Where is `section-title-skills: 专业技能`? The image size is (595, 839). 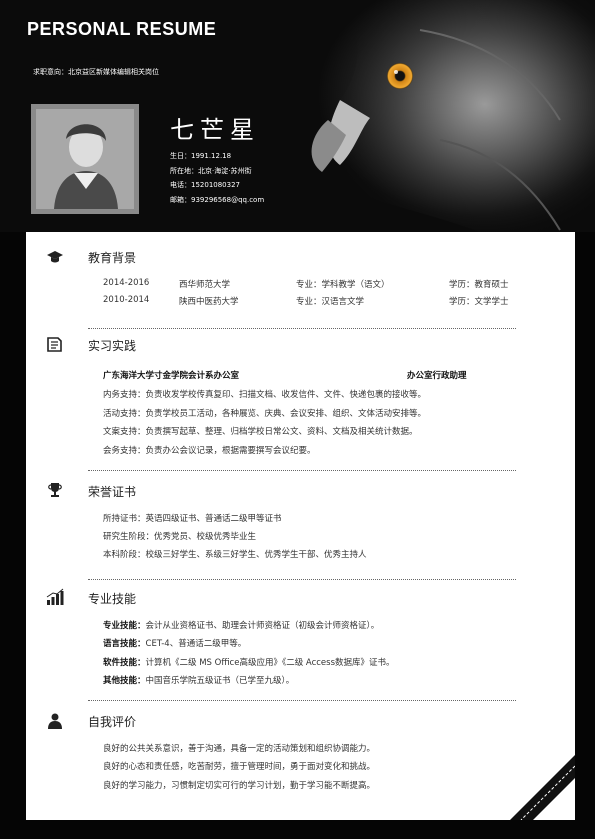 section-title-skills: 专业技能 is located at coordinates (112, 599).